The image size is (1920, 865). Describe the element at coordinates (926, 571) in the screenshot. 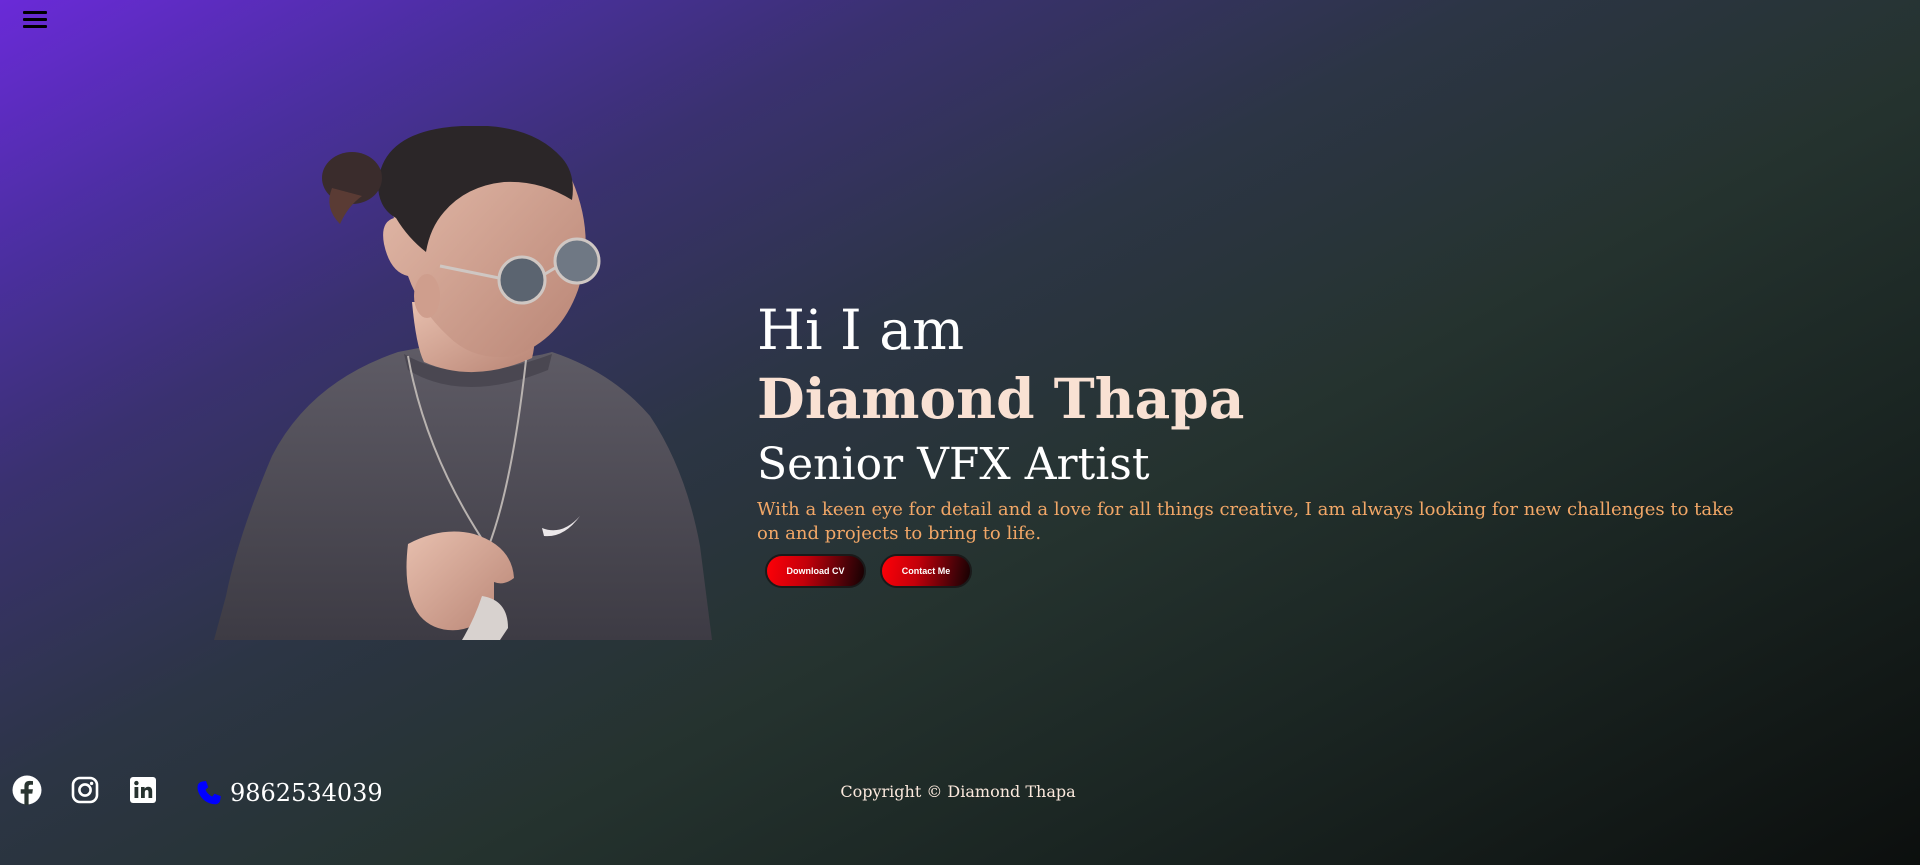

I see `contact-me-button: Contact Me` at that location.